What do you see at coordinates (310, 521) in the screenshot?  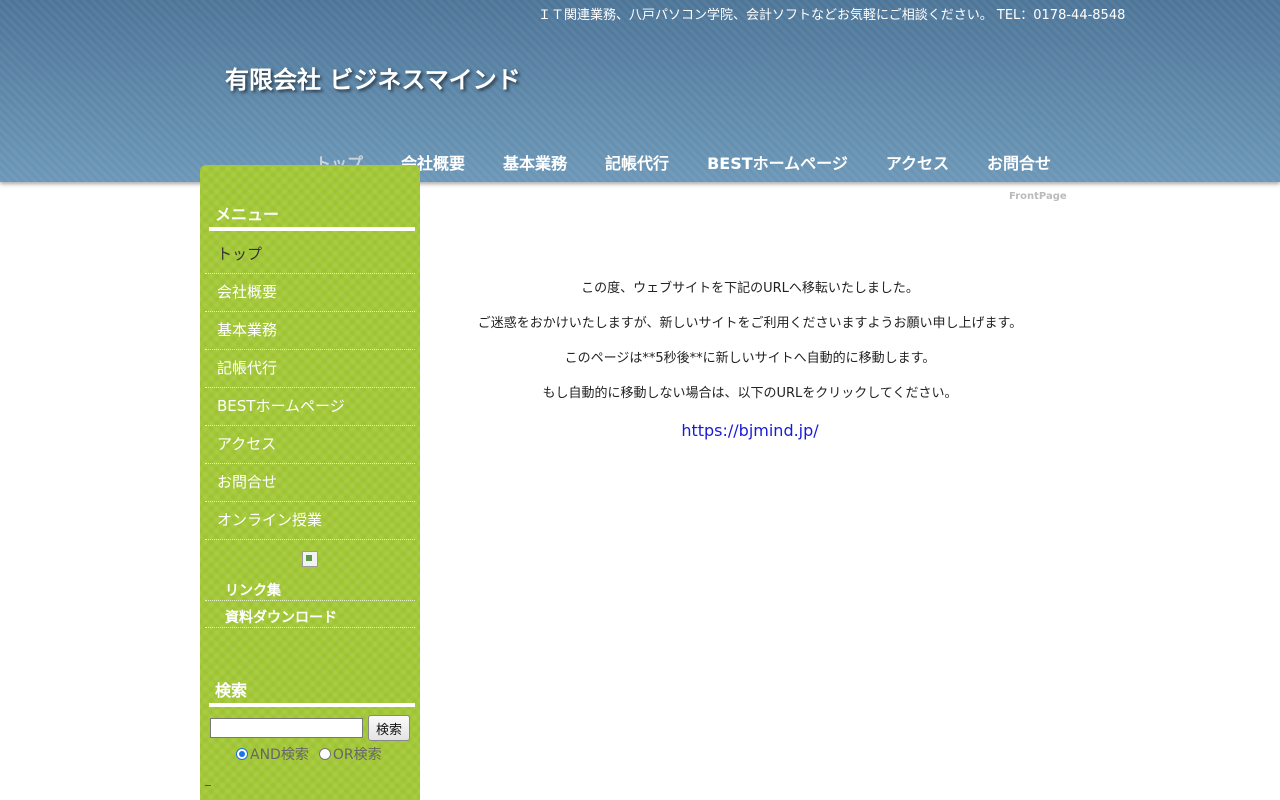 I see `sidebar-item-online-class: オンライン授業` at bounding box center [310, 521].